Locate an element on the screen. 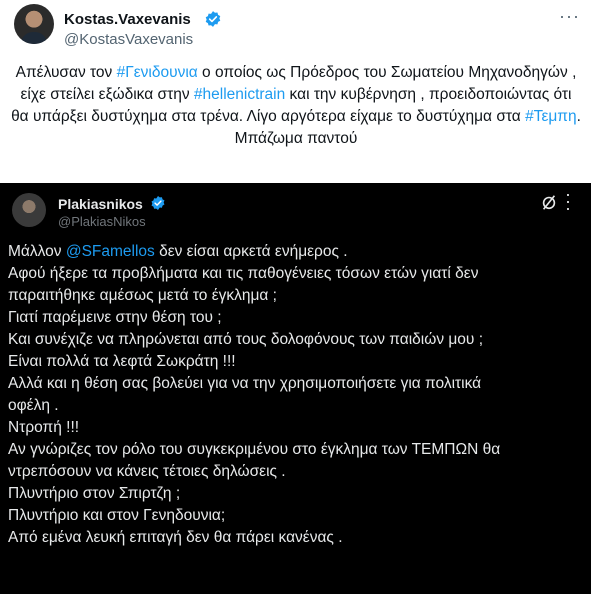 The width and height of the screenshot is (591, 594). reply-line: Γιατί παρέμεινε στην θέση του ; is located at coordinates (115, 317).